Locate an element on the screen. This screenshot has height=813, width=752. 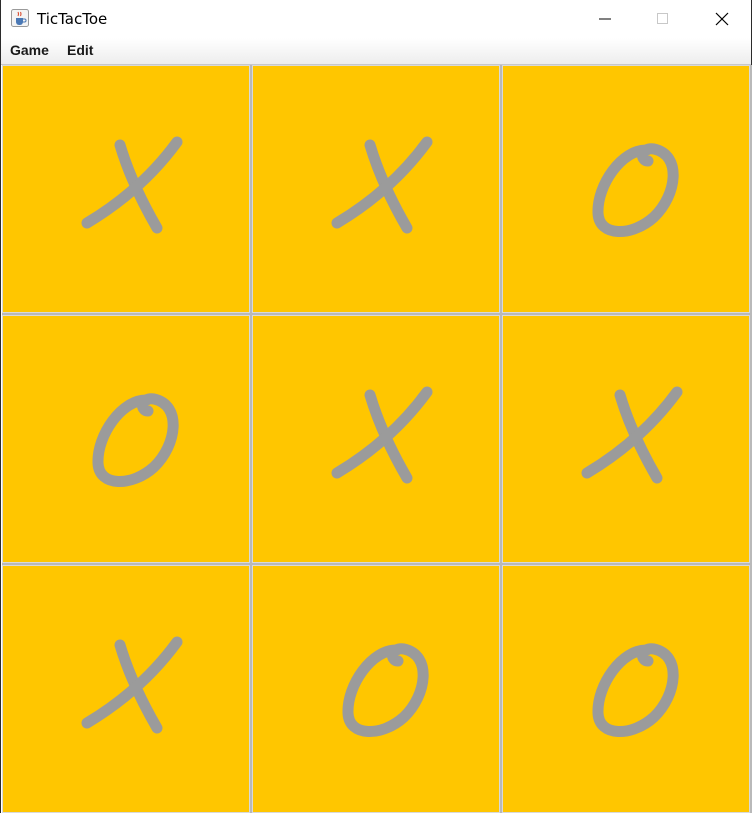
menu-edit: Edit is located at coordinates (80, 50).